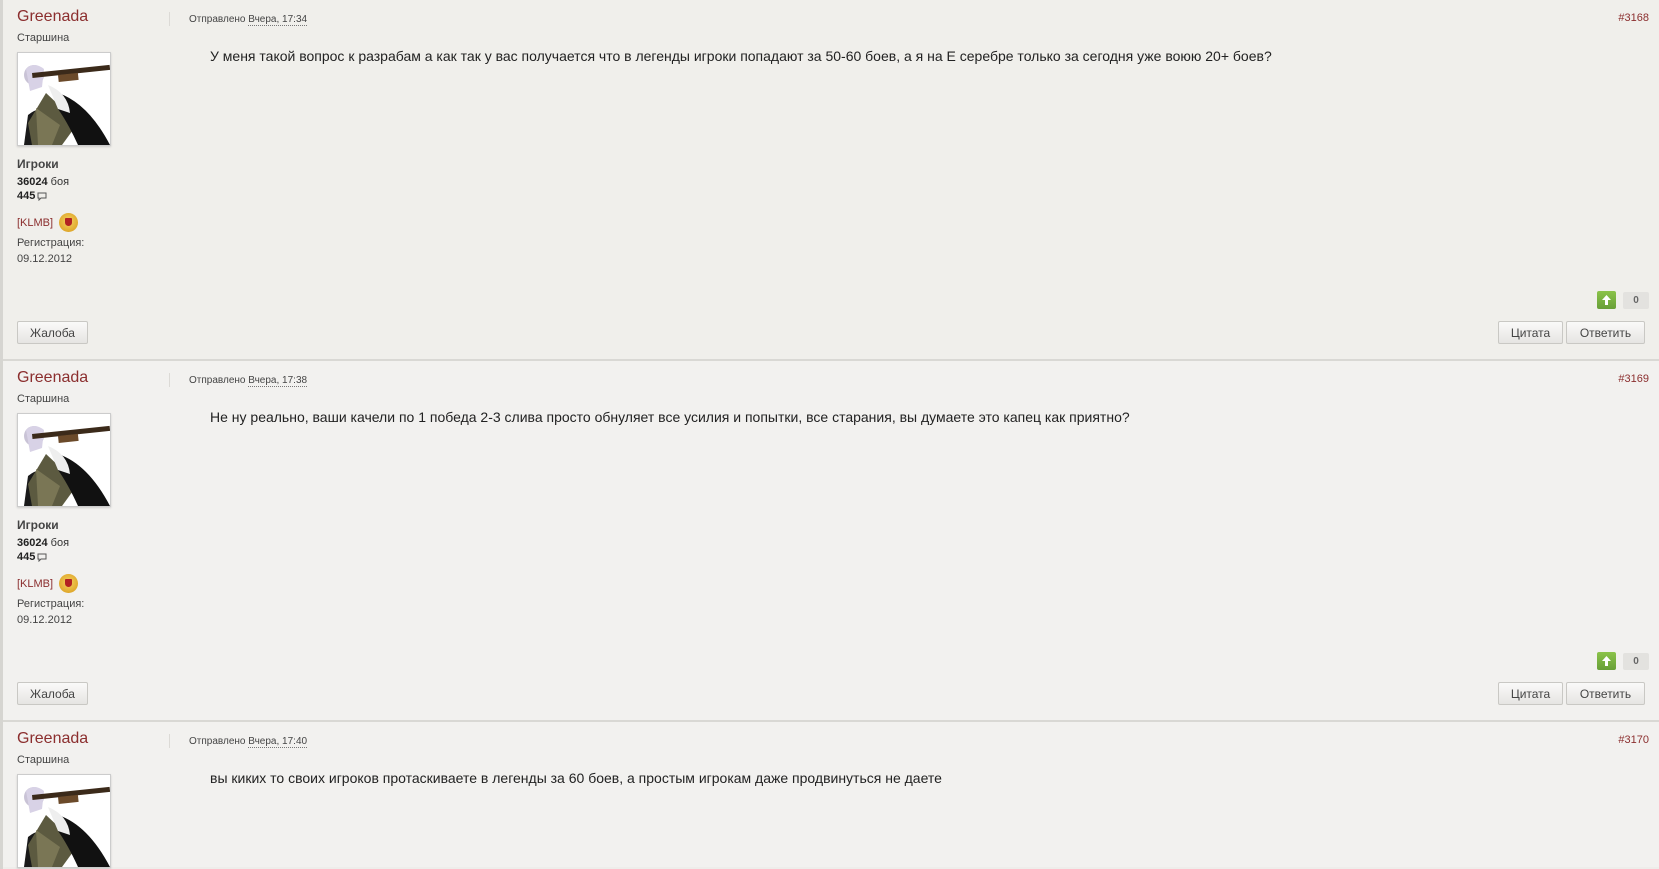 This screenshot has width=1659, height=869. I want to click on post-meta: Отправлено Вчера, 17:34, so click(248, 20).